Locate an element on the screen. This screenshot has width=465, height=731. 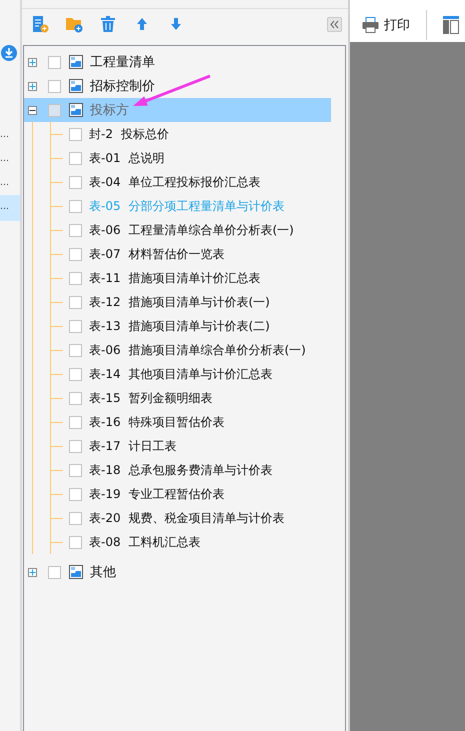
node-label: 表-12 措施项目清单与计价表(一) is located at coordinates (179, 302).